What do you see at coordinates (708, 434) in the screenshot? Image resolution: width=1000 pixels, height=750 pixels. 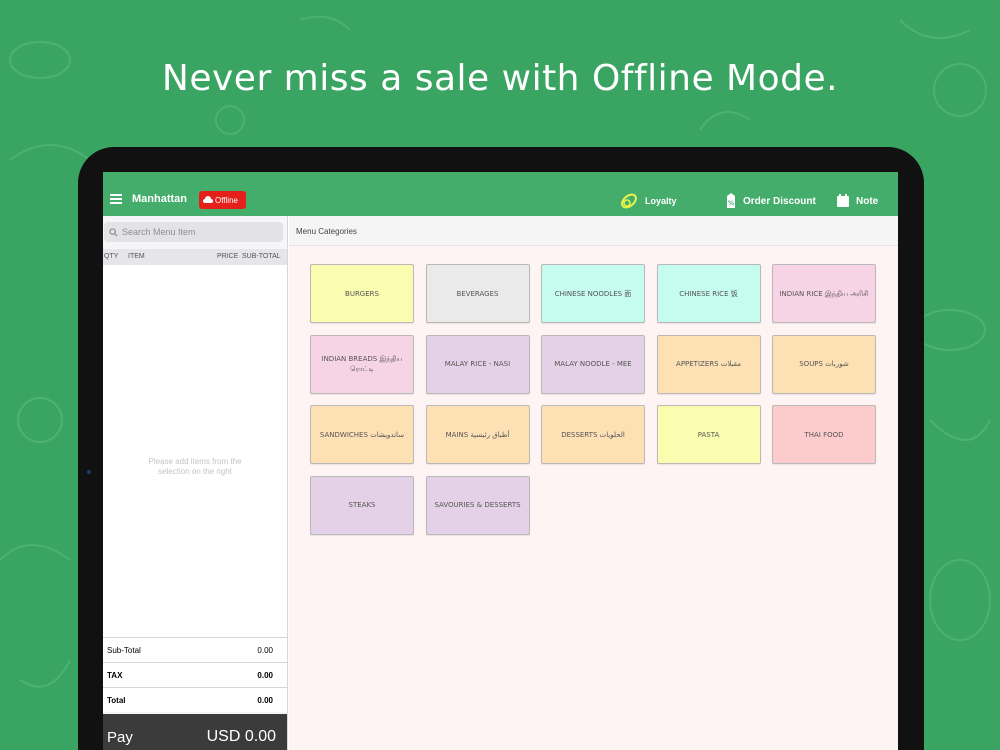 I see `category-tile: PASTA` at bounding box center [708, 434].